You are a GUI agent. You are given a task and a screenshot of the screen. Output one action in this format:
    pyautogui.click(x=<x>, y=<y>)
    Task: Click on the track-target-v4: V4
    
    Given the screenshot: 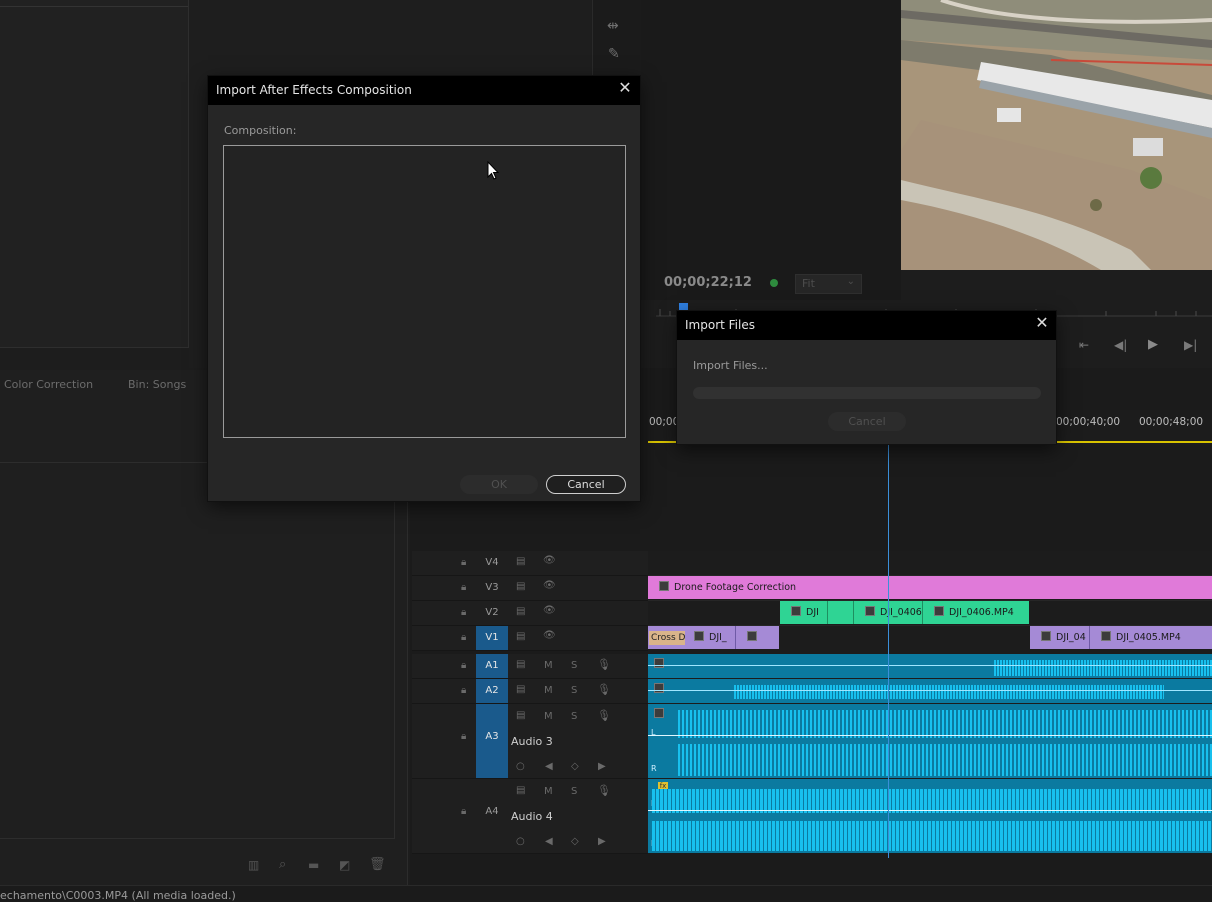 What is the action you would take?
    pyautogui.click(x=492, y=563)
    